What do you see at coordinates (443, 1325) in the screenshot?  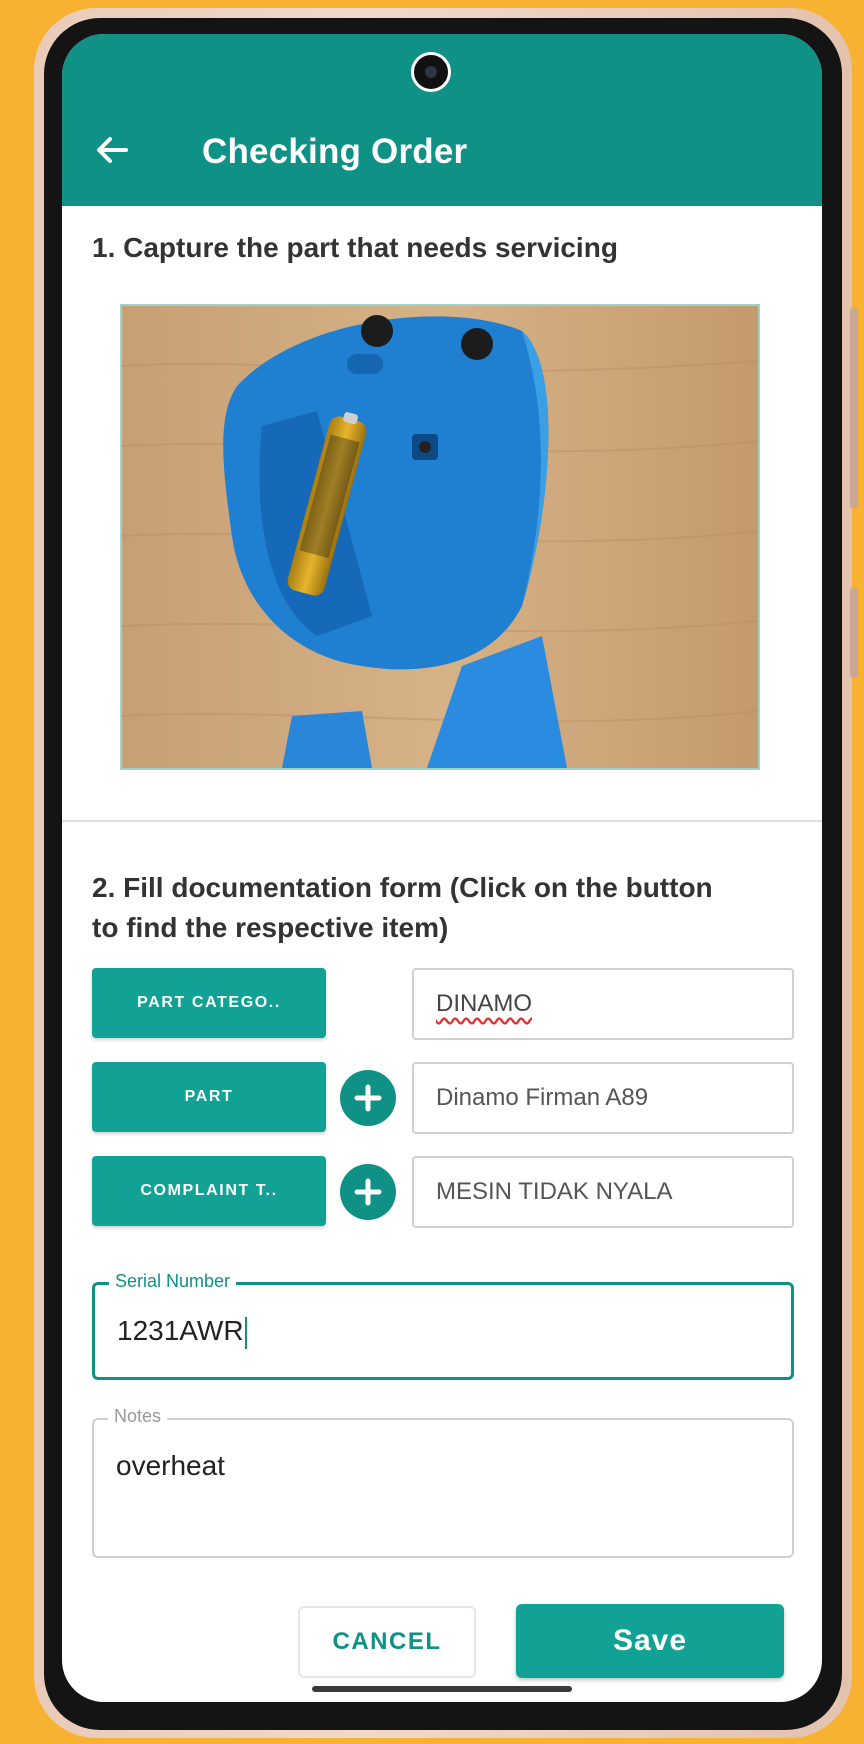 I see `serial-number-input: Serial Number 1231AWR` at bounding box center [443, 1325].